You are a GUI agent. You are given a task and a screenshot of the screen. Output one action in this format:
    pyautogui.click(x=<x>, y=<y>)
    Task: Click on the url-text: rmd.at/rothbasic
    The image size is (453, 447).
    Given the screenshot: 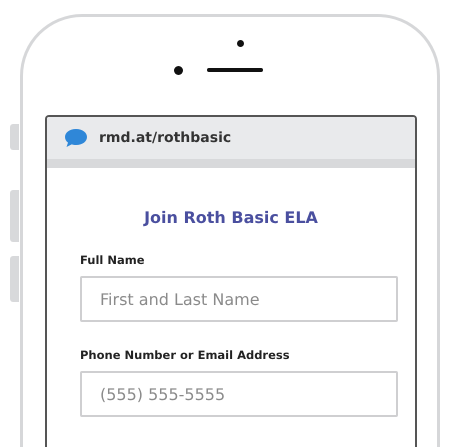 What is the action you would take?
    pyautogui.click(x=165, y=138)
    